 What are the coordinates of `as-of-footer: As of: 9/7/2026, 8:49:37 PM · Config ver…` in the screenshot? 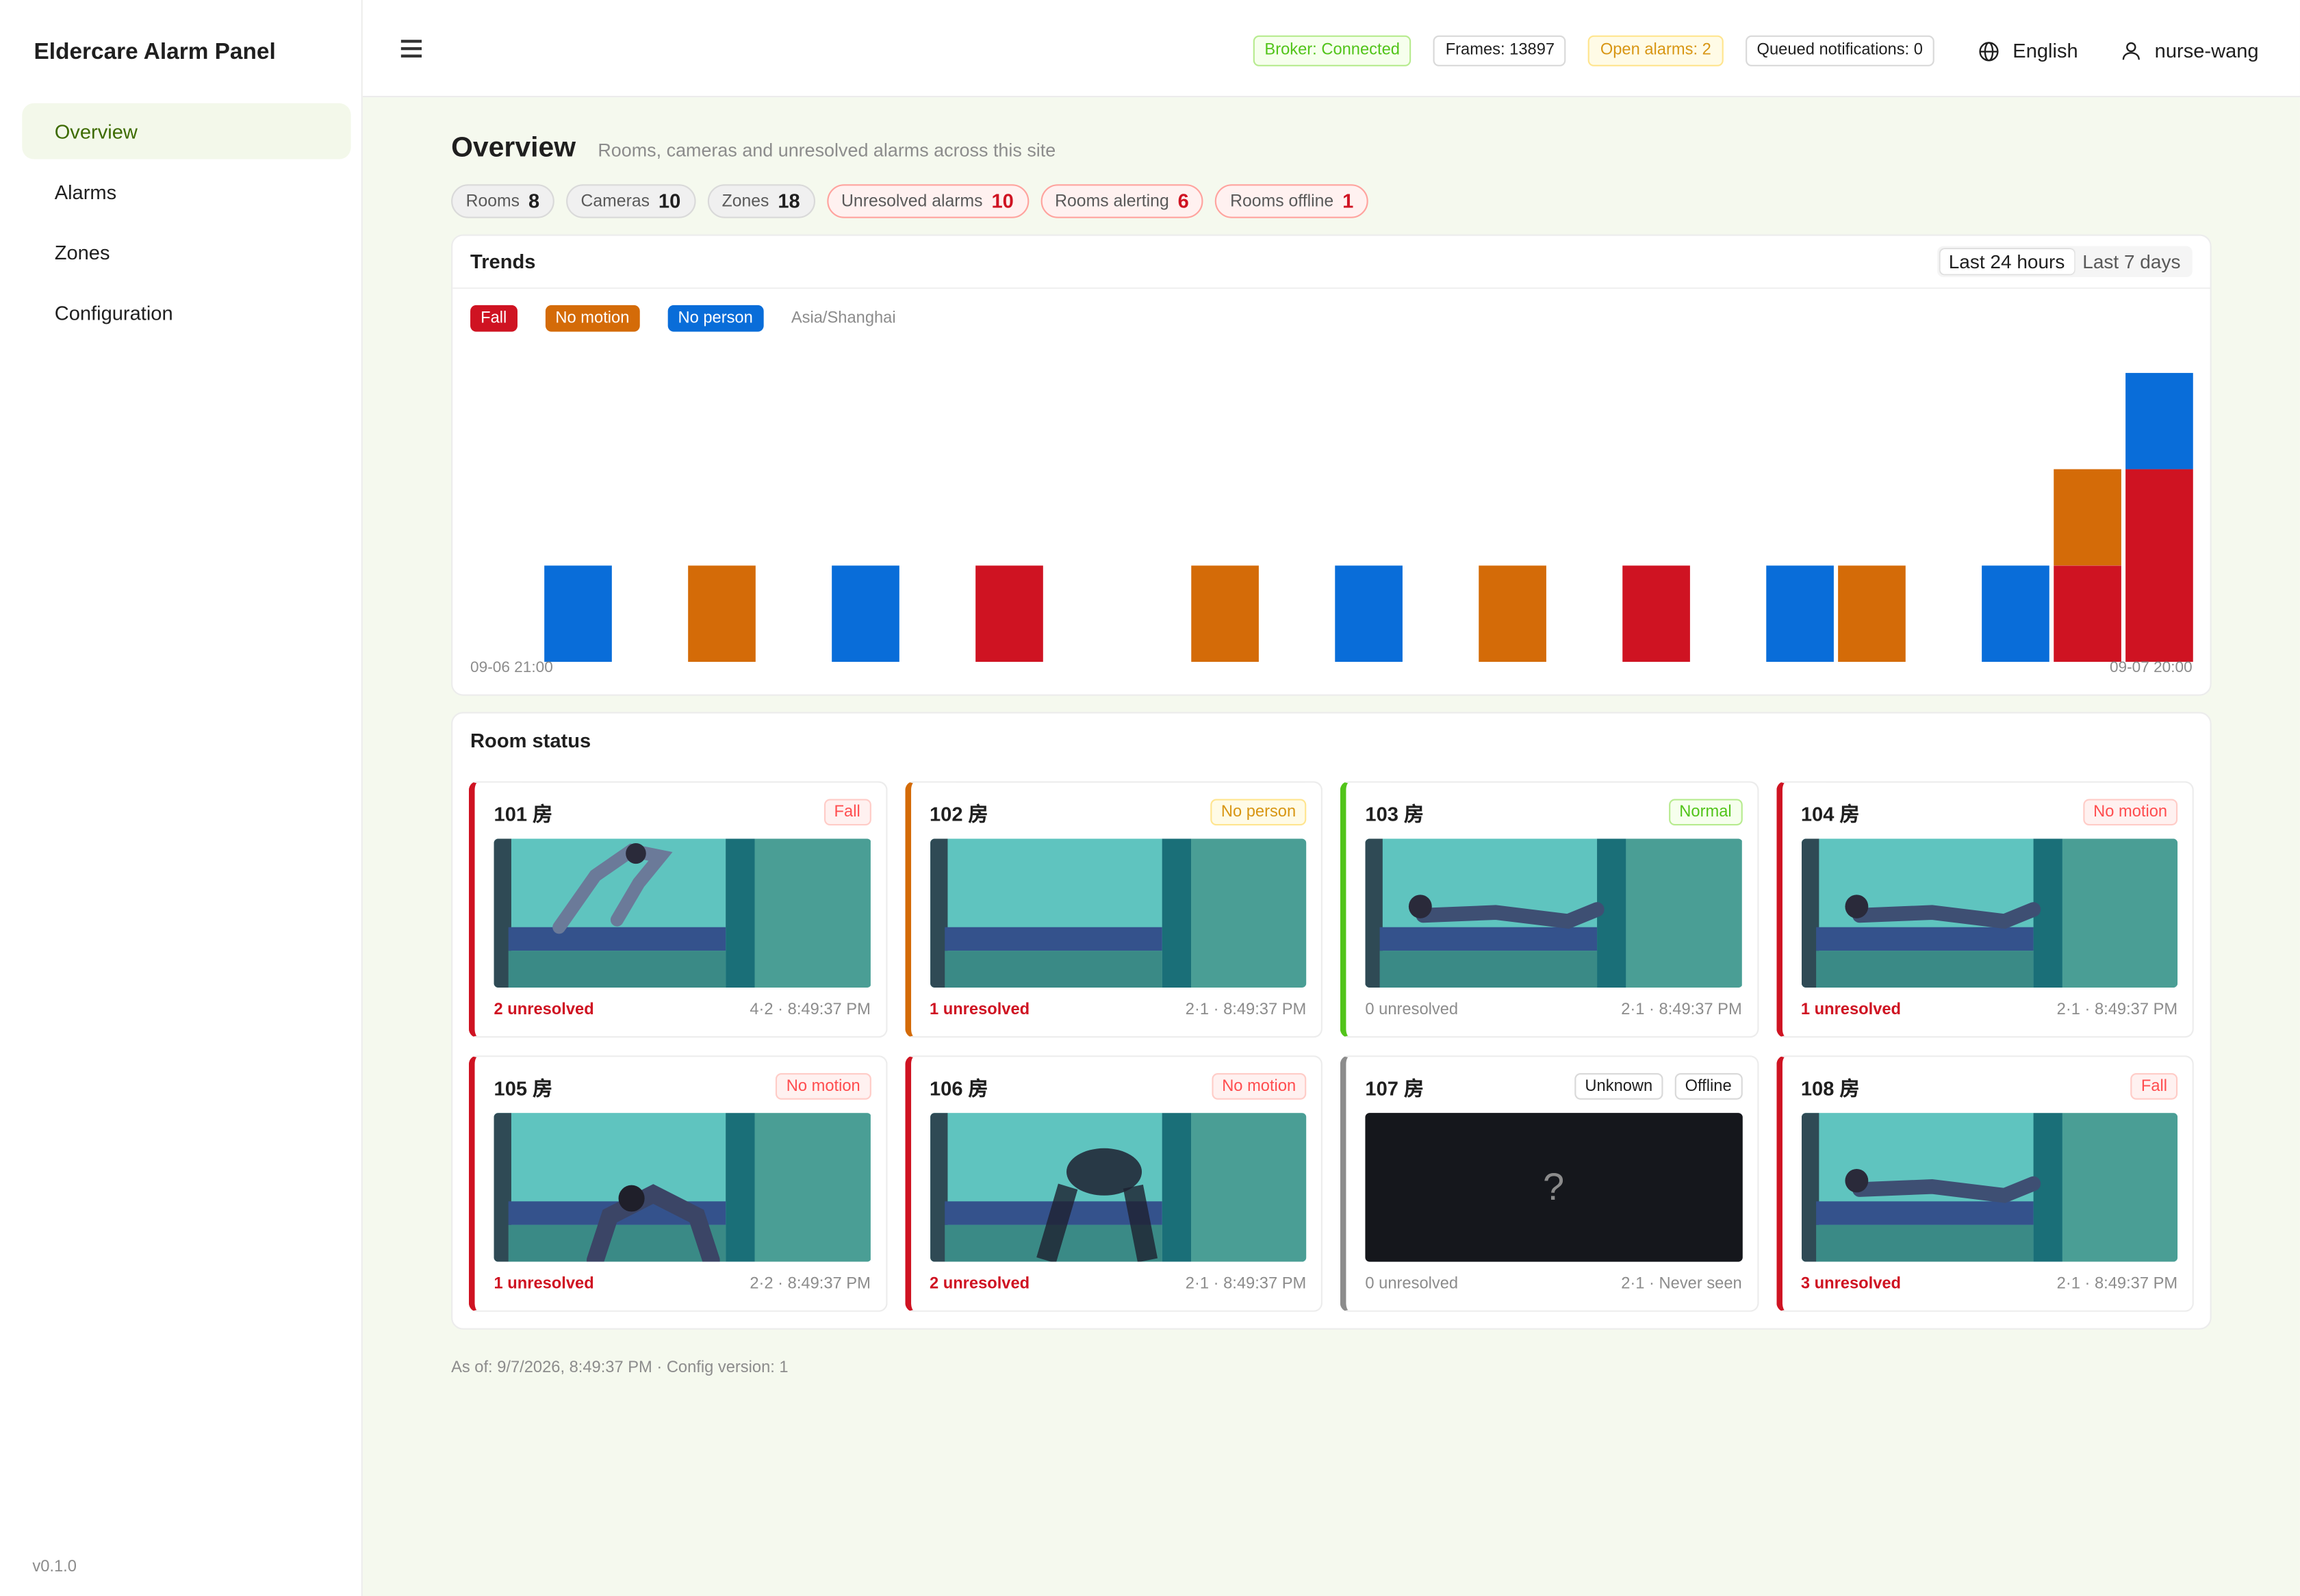 It's located at (620, 1368).